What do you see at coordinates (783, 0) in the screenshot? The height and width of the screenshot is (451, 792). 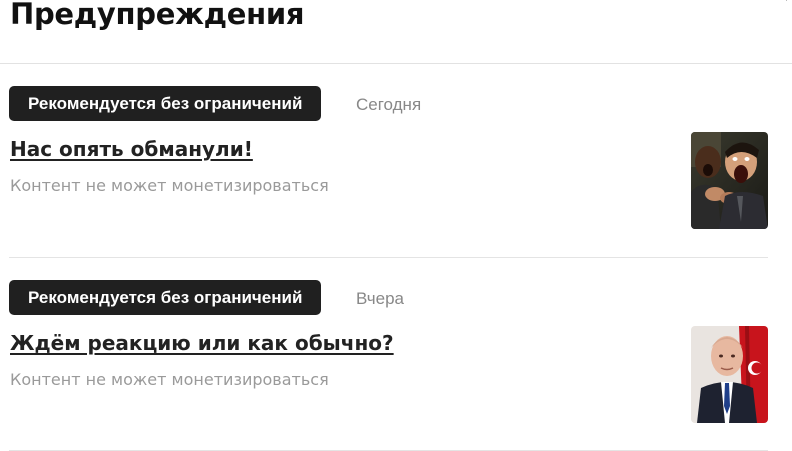 I see `corner-mark` at bounding box center [783, 0].